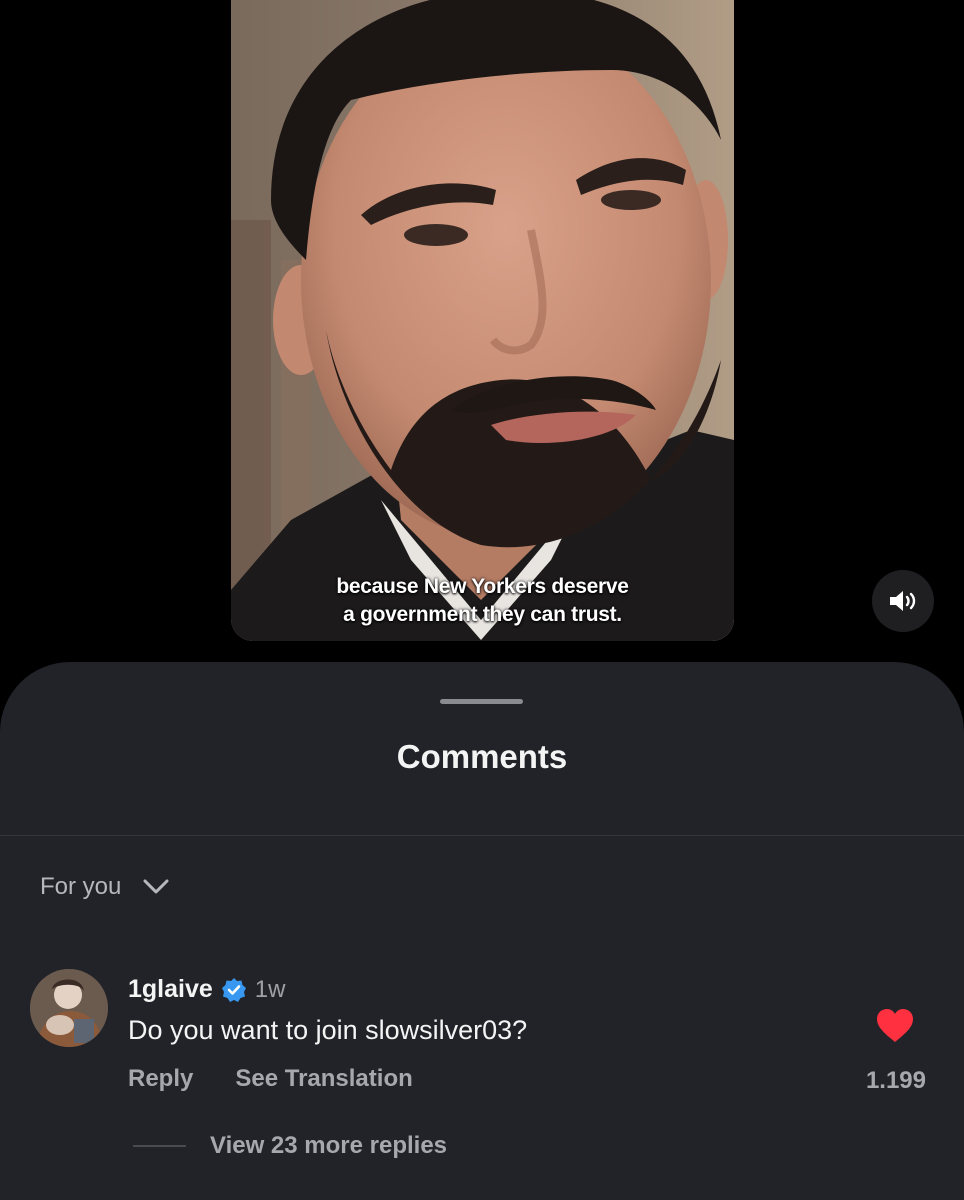  What do you see at coordinates (482, 835) in the screenshot?
I see `sheet-divider` at bounding box center [482, 835].